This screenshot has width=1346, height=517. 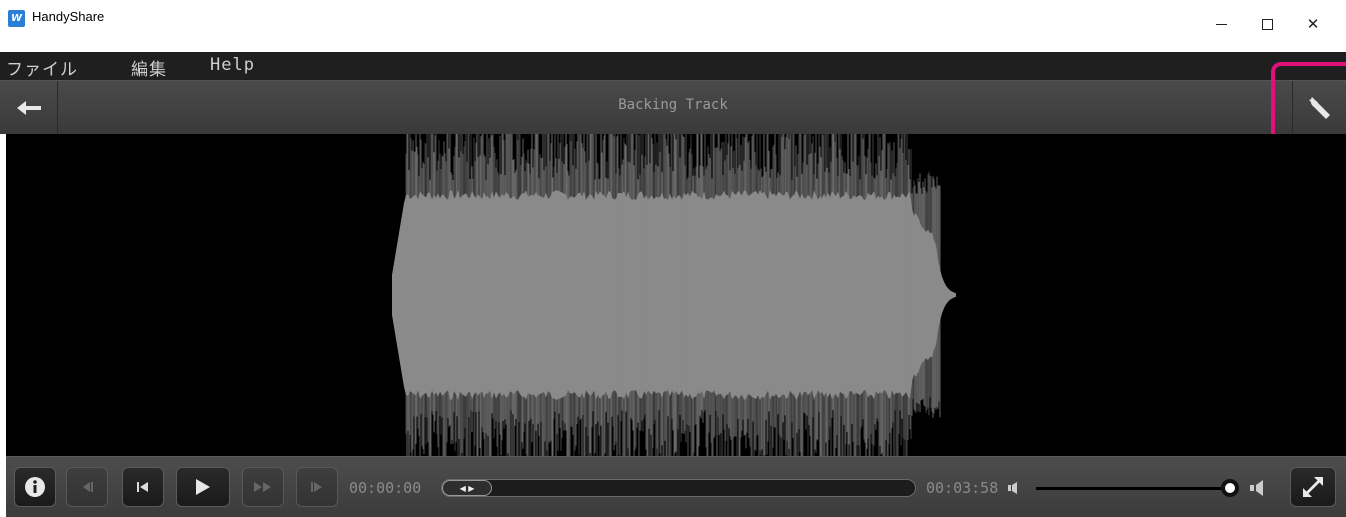 I want to click on maximize-icon, so click(x=1267, y=24).